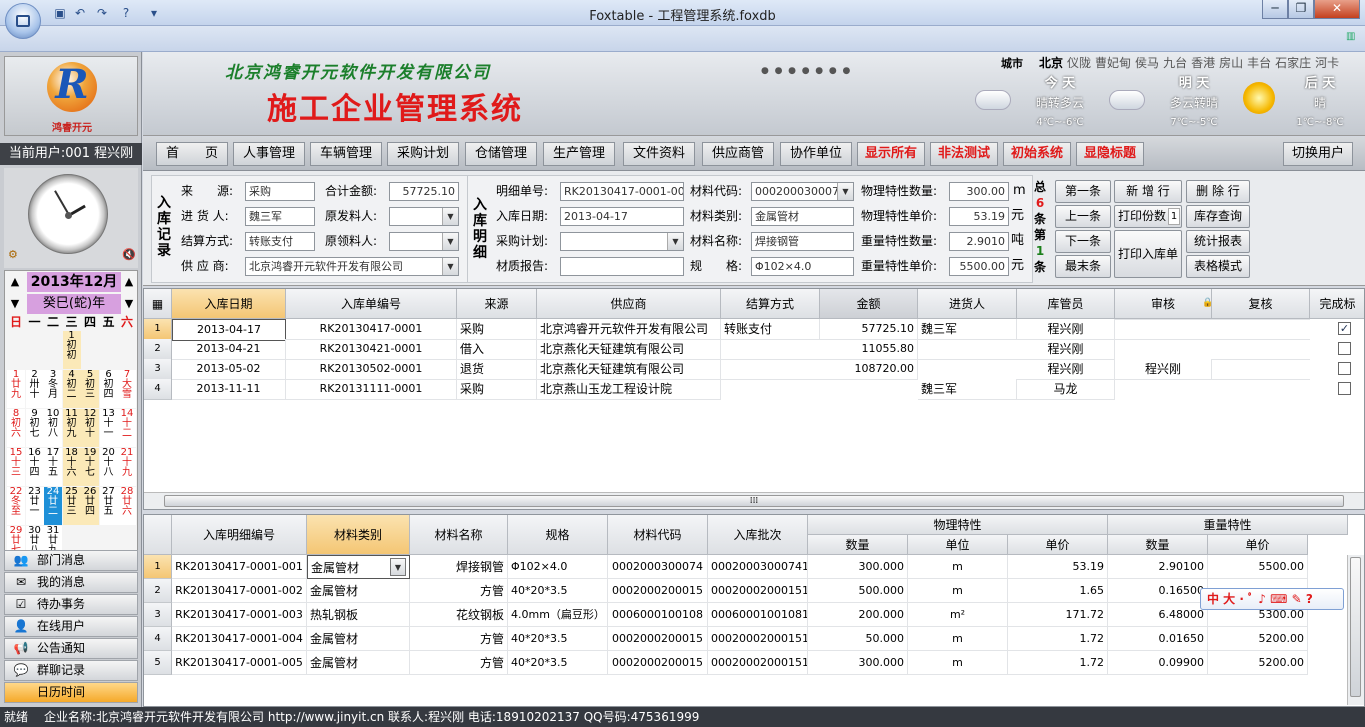 Image resolution: width=1365 pixels, height=727 pixels. What do you see at coordinates (858, 615) in the screenshot?
I see `table-cell-pq: 200.000` at bounding box center [858, 615].